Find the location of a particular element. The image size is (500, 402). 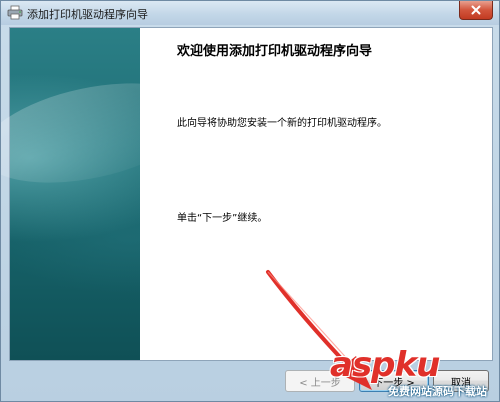

close-icon is located at coordinates (476, 10).